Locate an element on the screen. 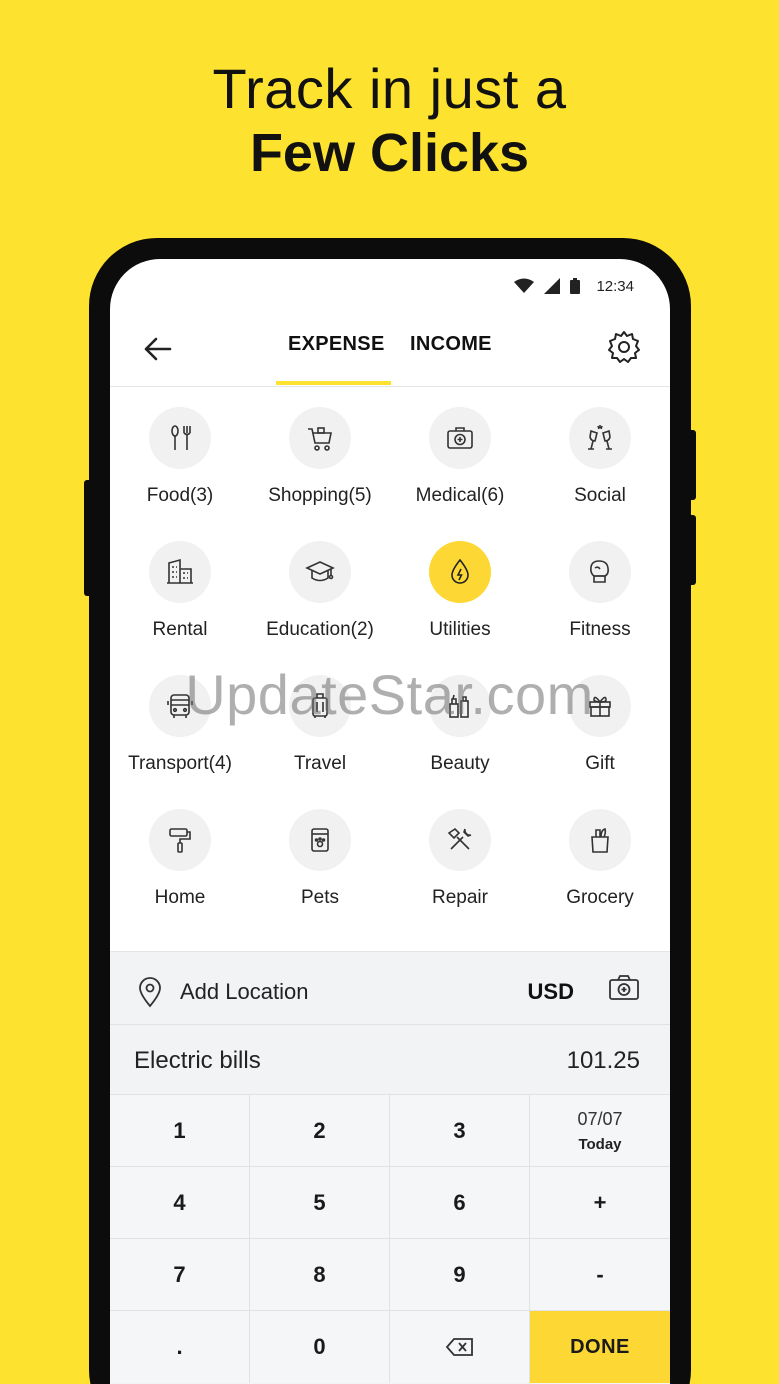 This screenshot has width=779, height=1384. category-education: Education(2) is located at coordinates (320, 608).